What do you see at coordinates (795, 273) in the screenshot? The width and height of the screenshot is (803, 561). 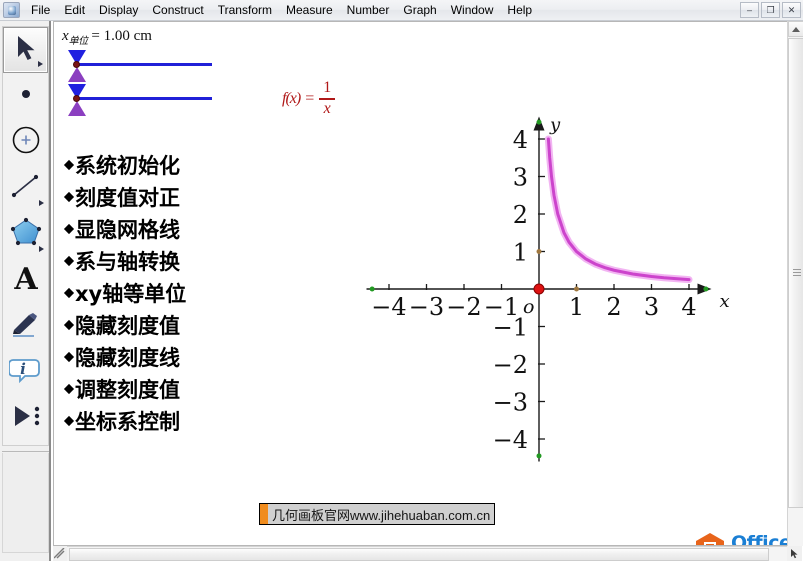 I see `vertical-scrollbar-thumb` at bounding box center [795, 273].